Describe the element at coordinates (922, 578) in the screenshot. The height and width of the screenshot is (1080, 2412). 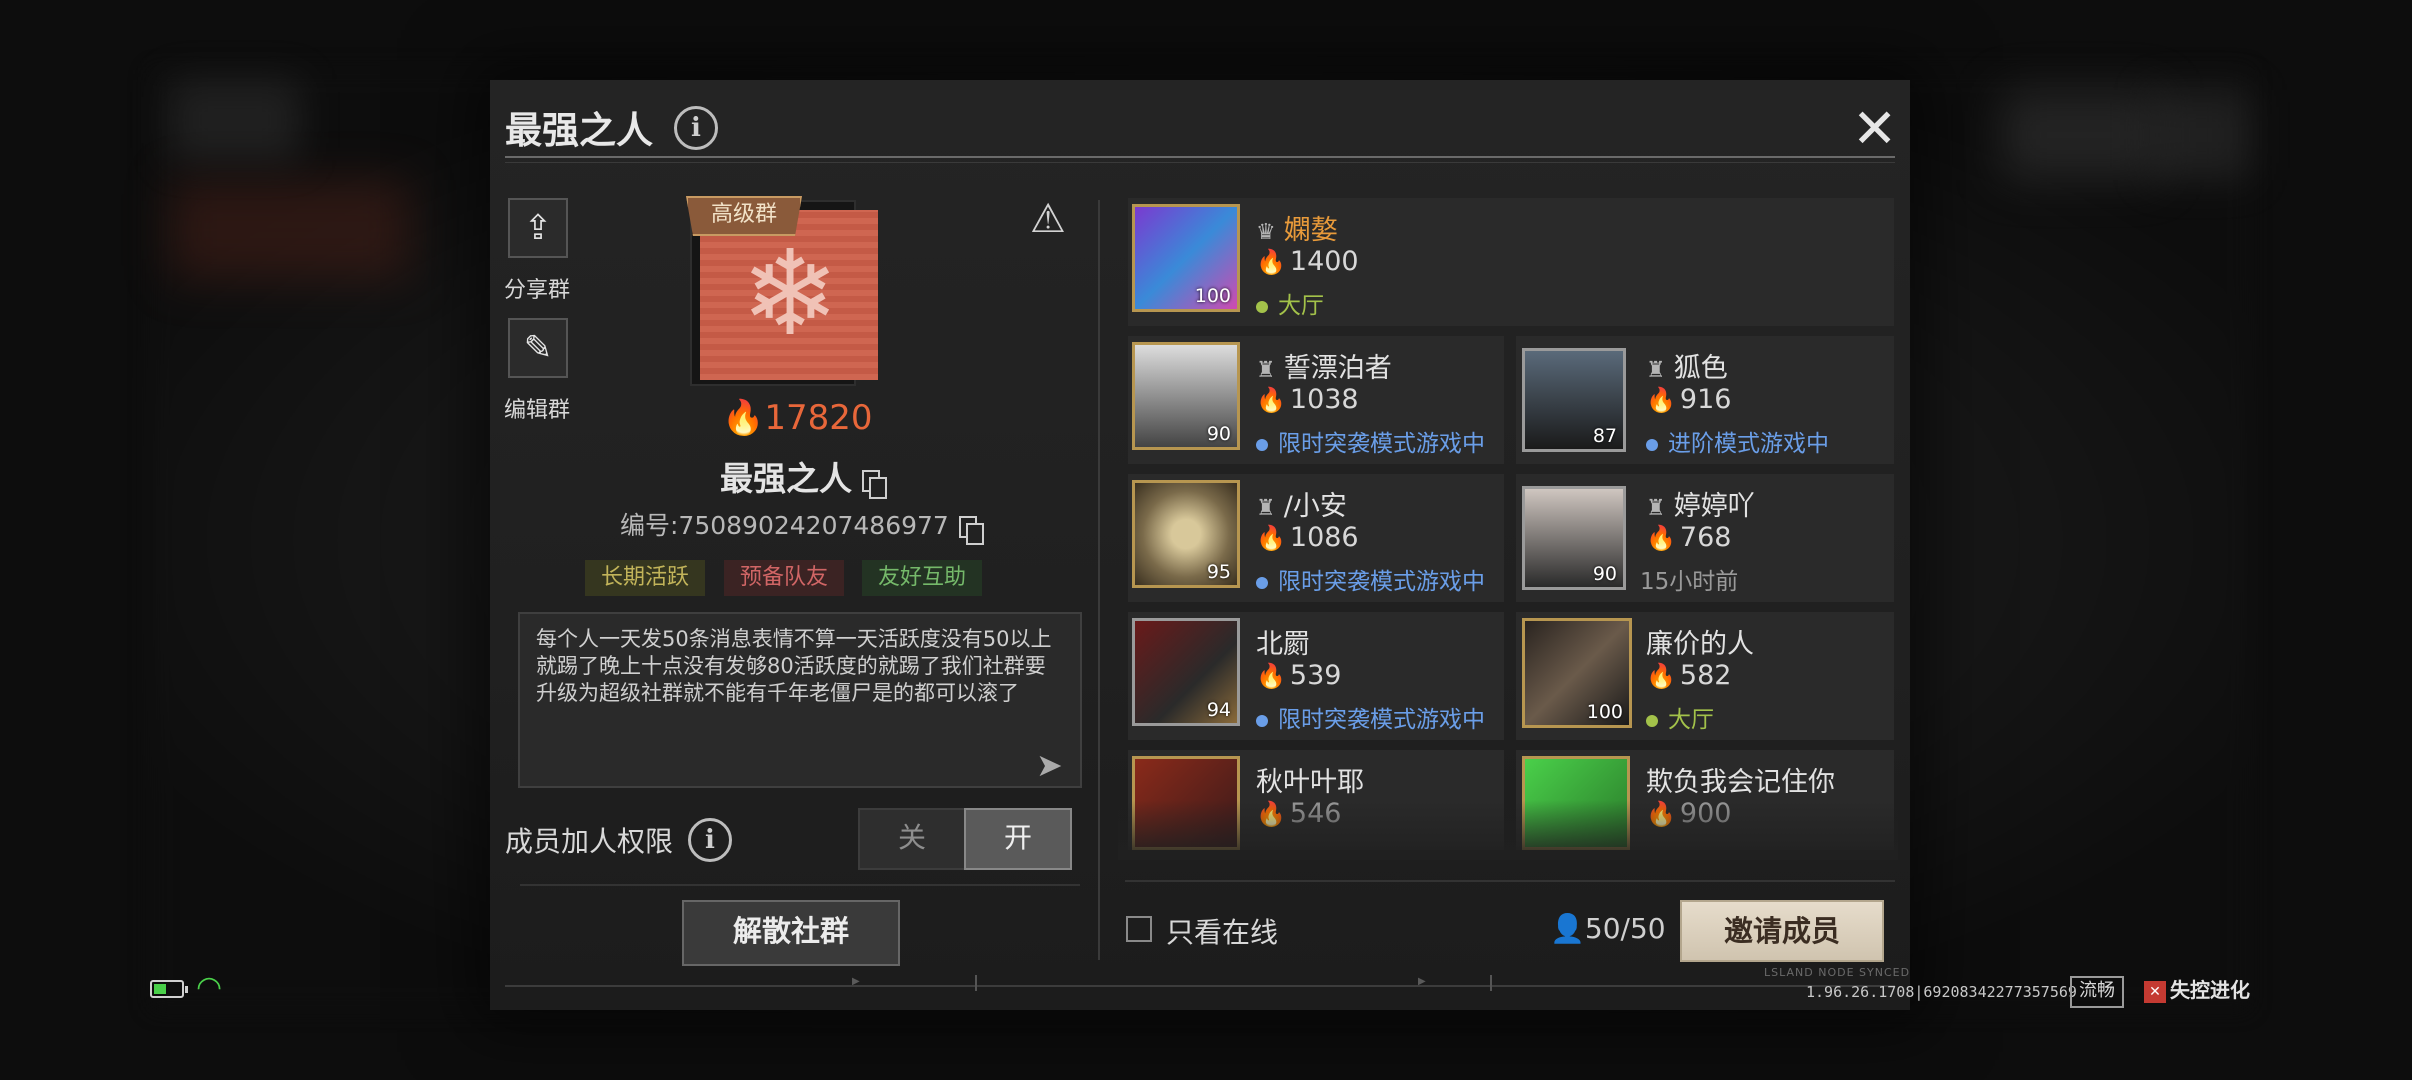
I see `group-tag-friendly: 友好互助` at that location.